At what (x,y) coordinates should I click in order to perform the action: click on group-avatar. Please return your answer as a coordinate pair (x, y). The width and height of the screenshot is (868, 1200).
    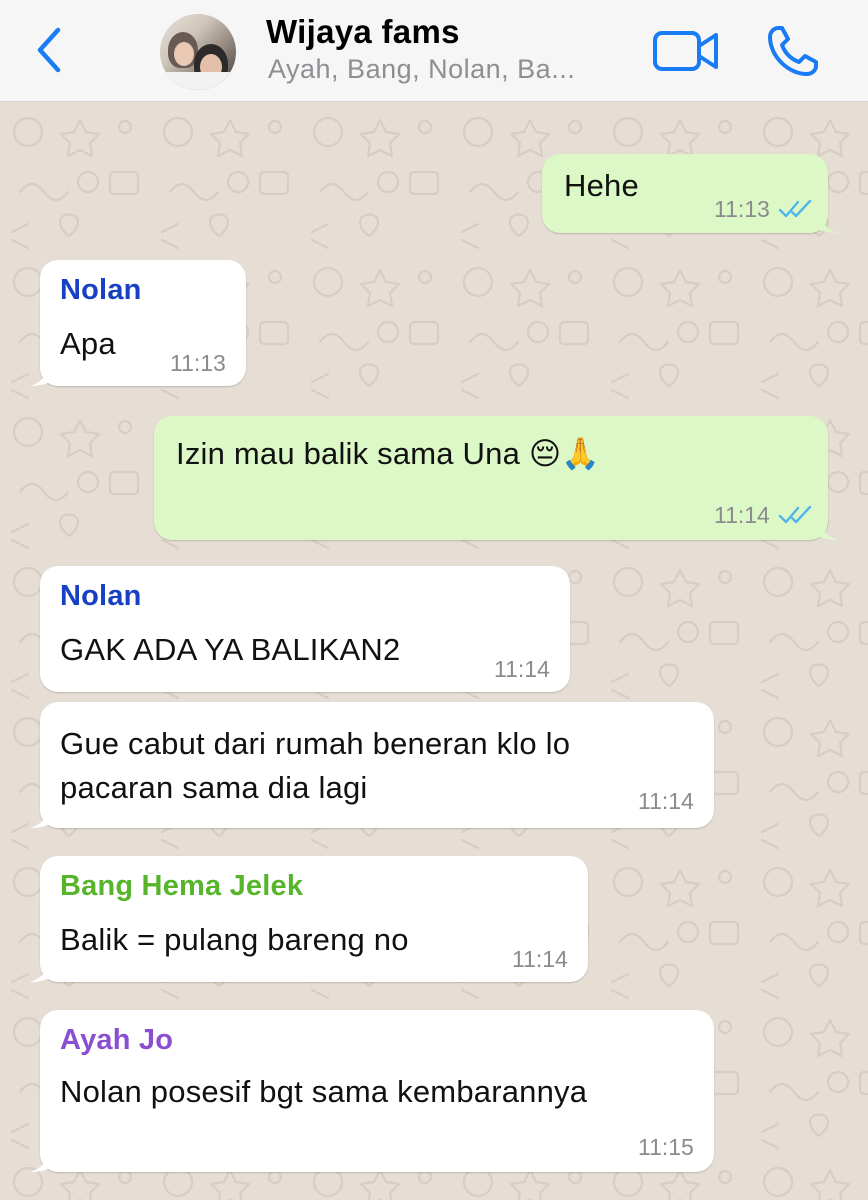
    Looking at the image, I should click on (198, 52).